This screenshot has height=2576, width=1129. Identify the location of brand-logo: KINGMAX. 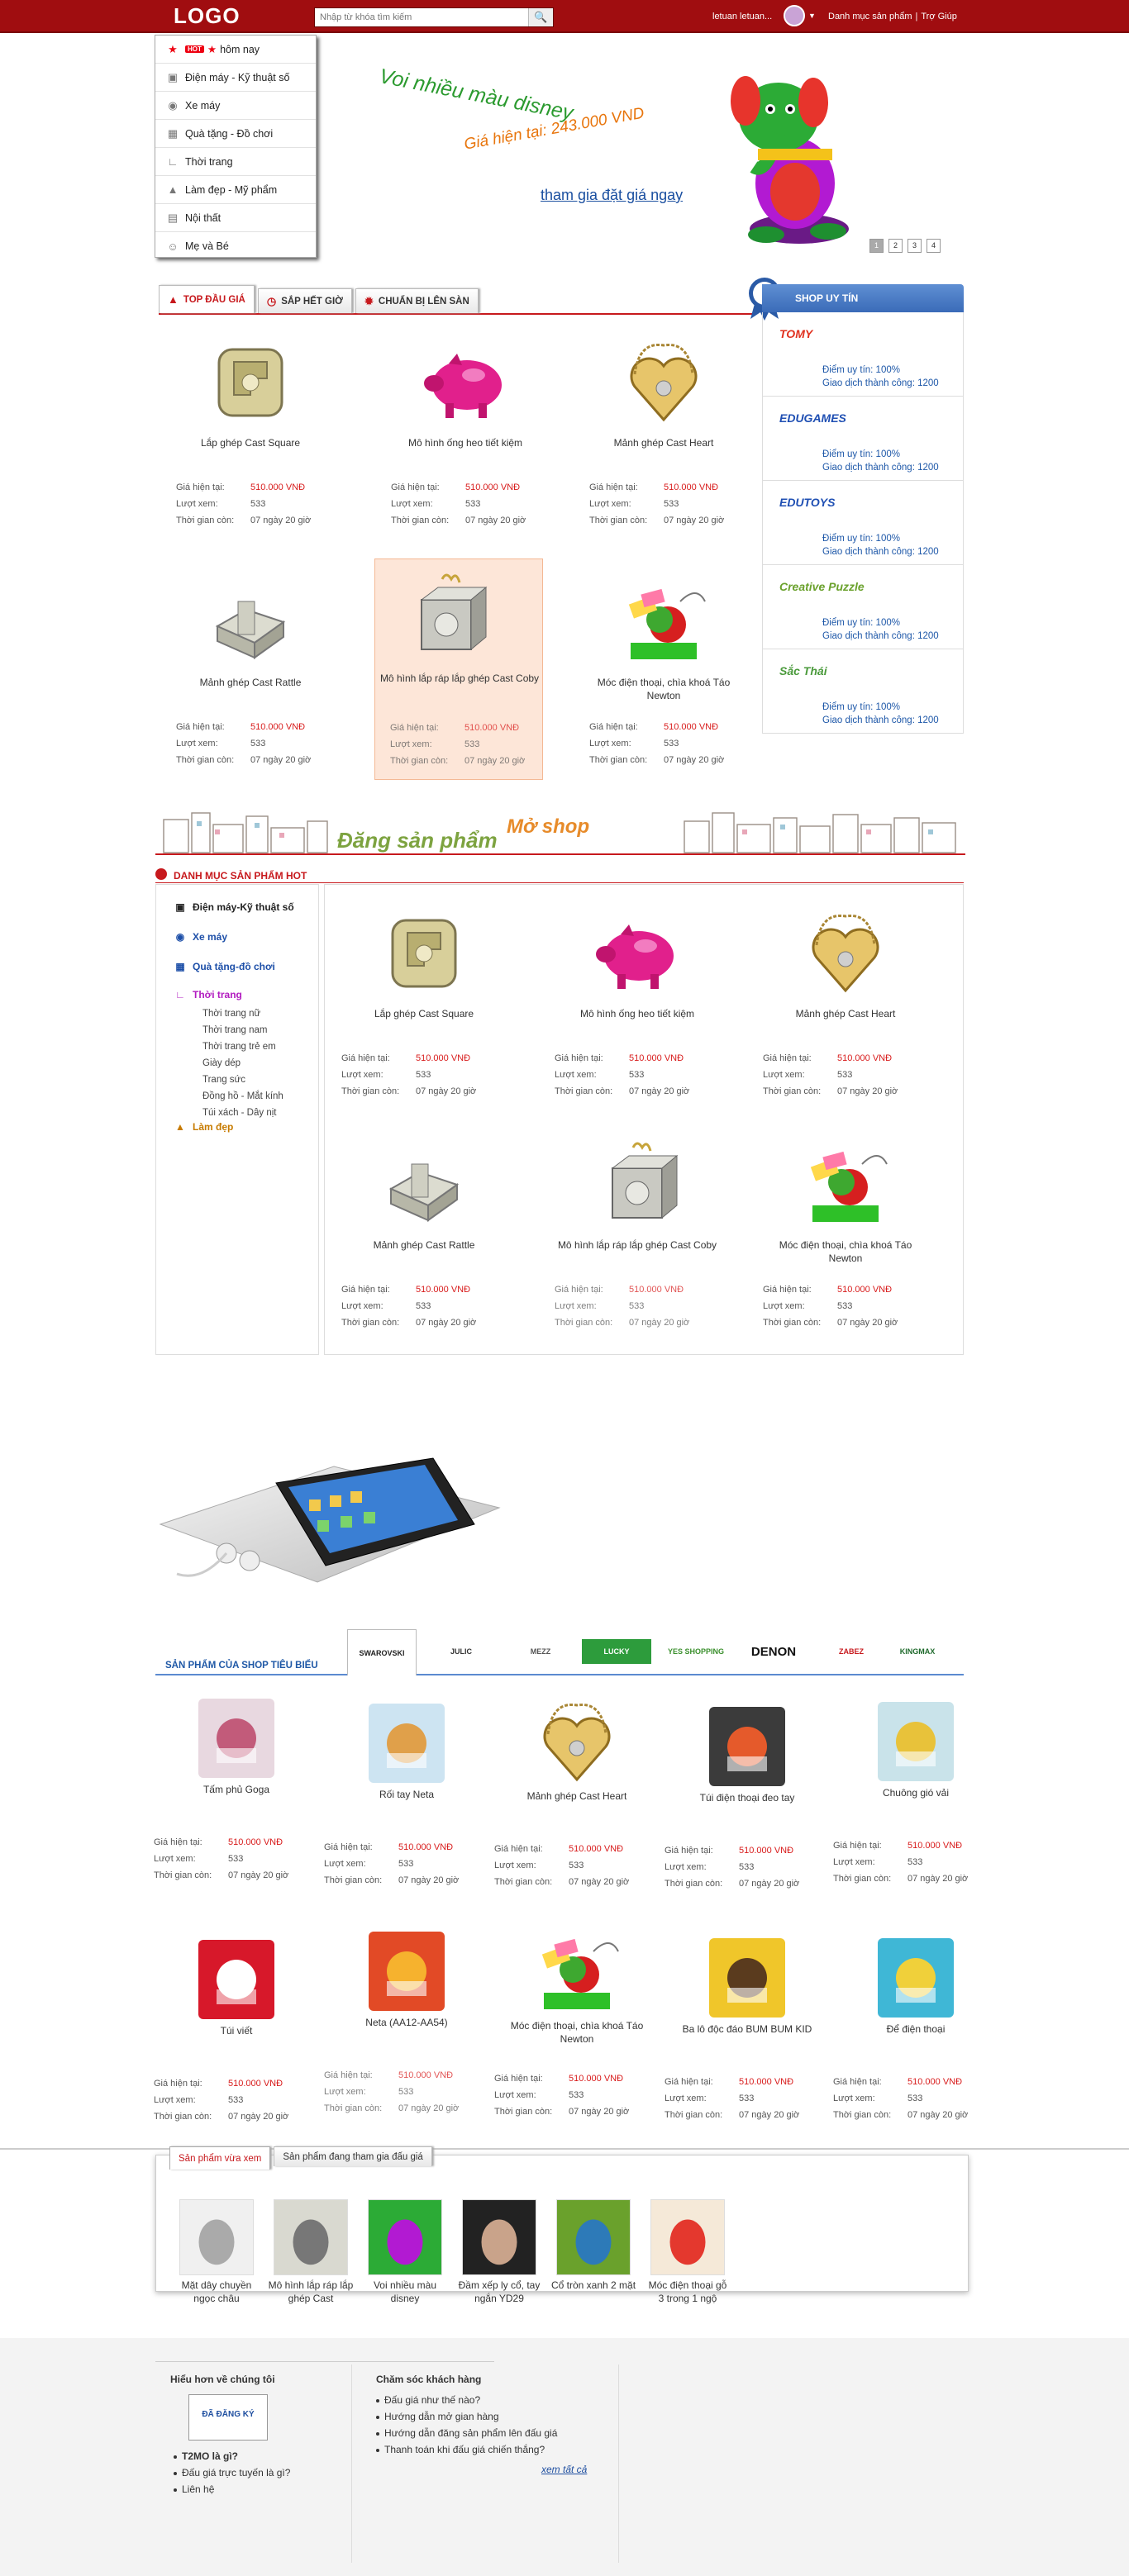
(917, 1651).